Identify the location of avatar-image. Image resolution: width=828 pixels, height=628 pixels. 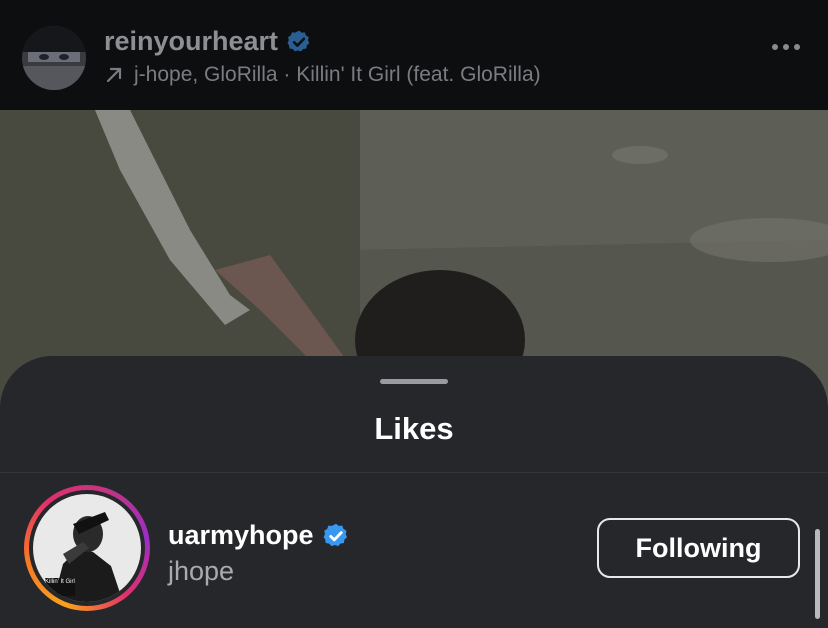
(54, 58).